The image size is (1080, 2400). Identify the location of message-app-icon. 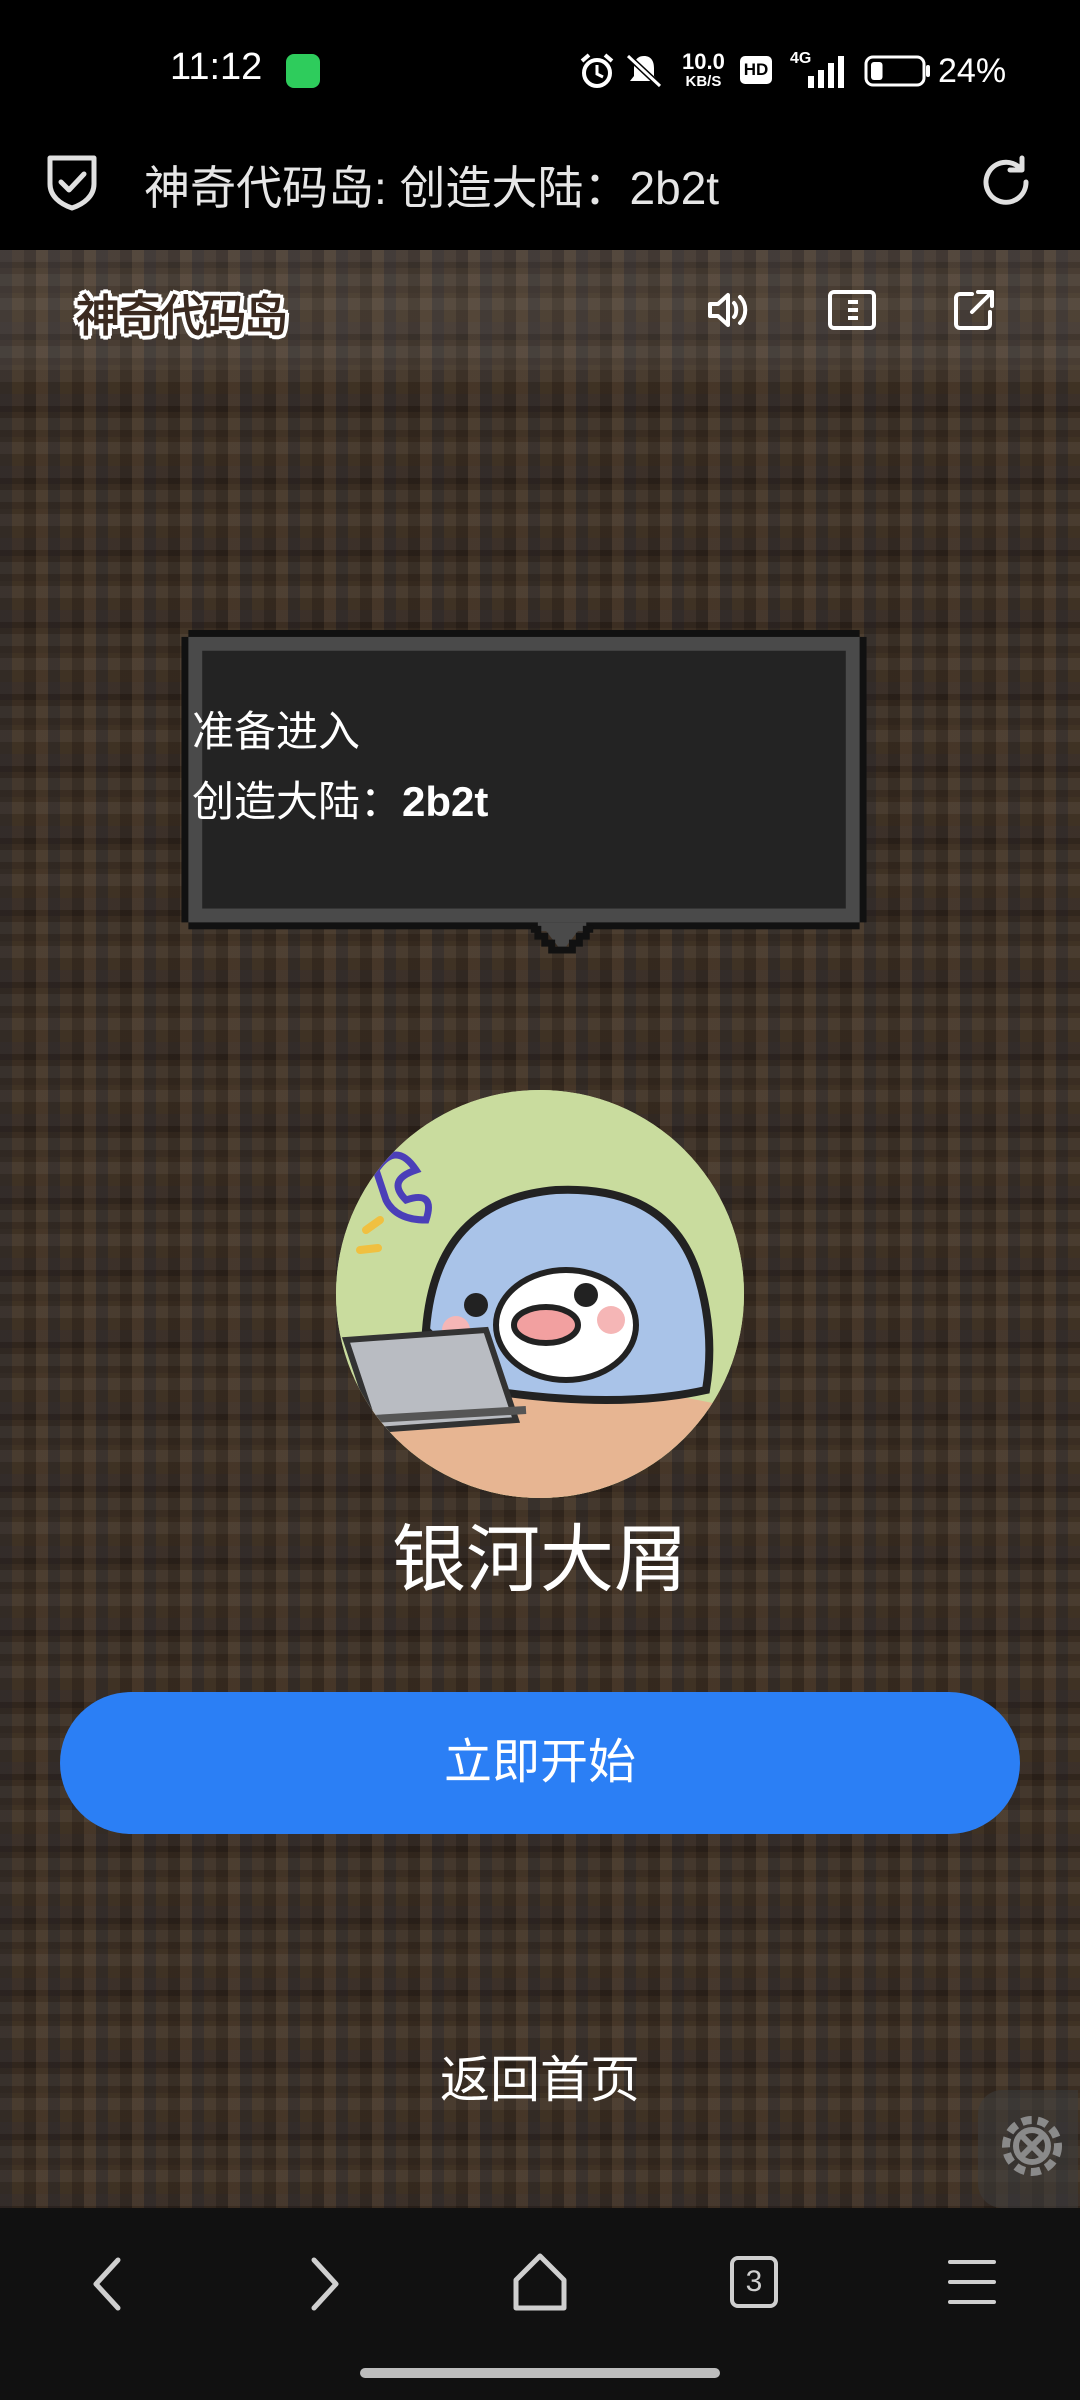
(303, 71).